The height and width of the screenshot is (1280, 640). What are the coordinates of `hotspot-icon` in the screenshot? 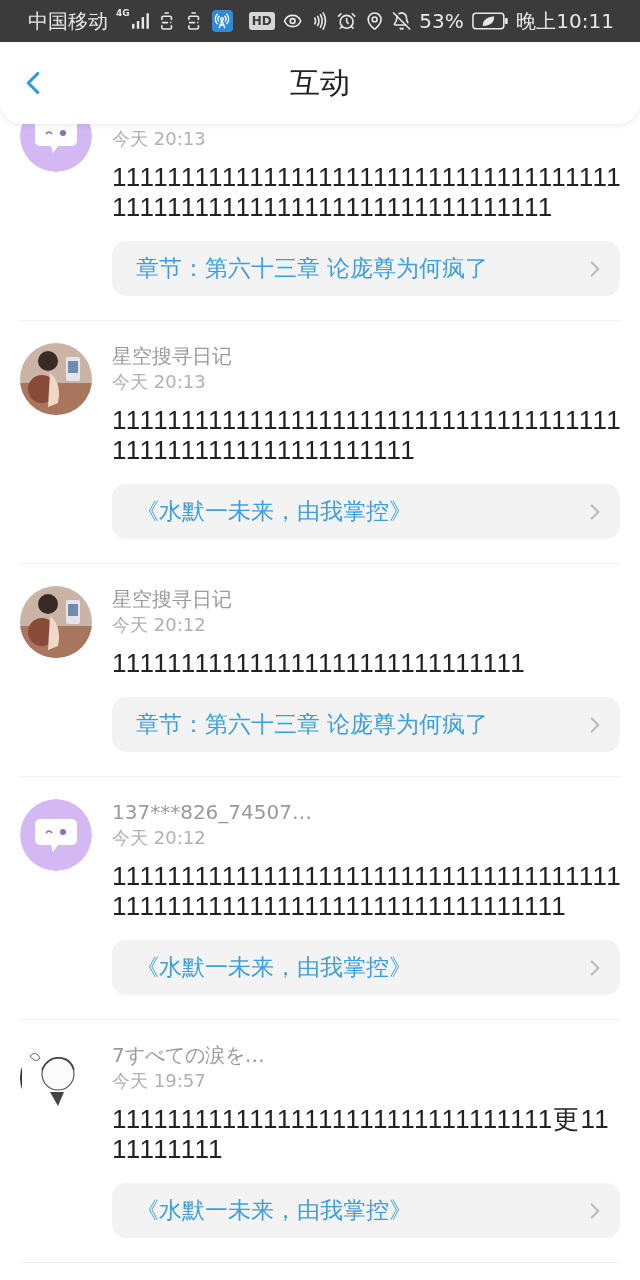 It's located at (222, 21).